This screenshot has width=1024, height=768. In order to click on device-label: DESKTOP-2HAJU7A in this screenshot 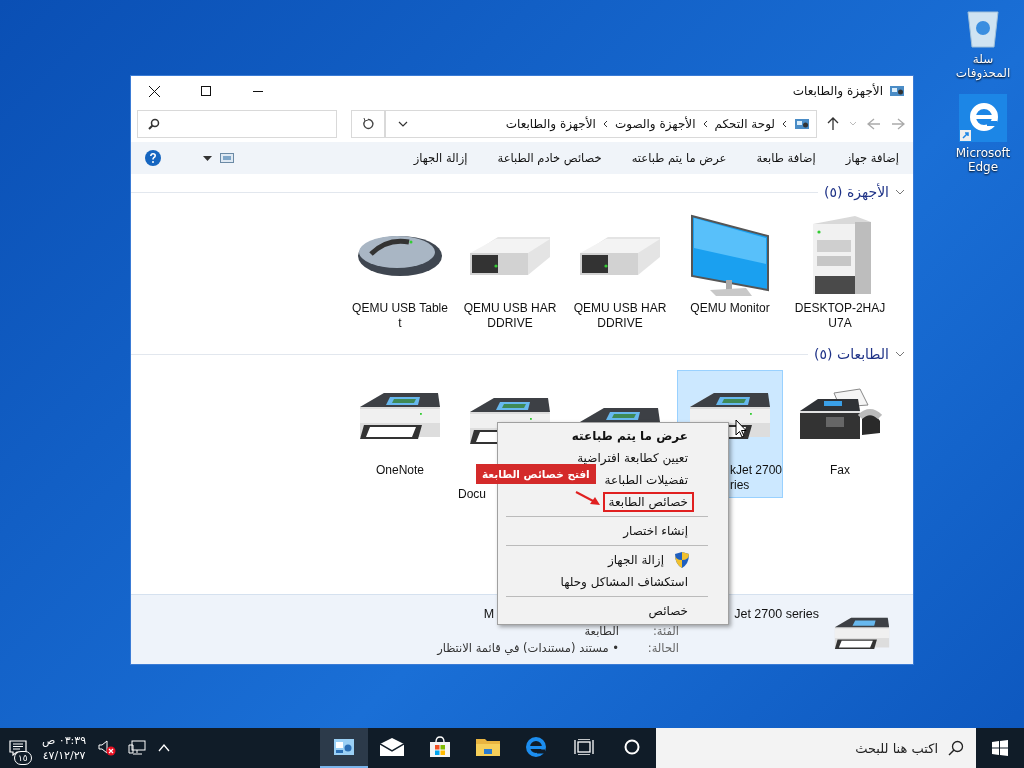, I will do `click(840, 316)`.